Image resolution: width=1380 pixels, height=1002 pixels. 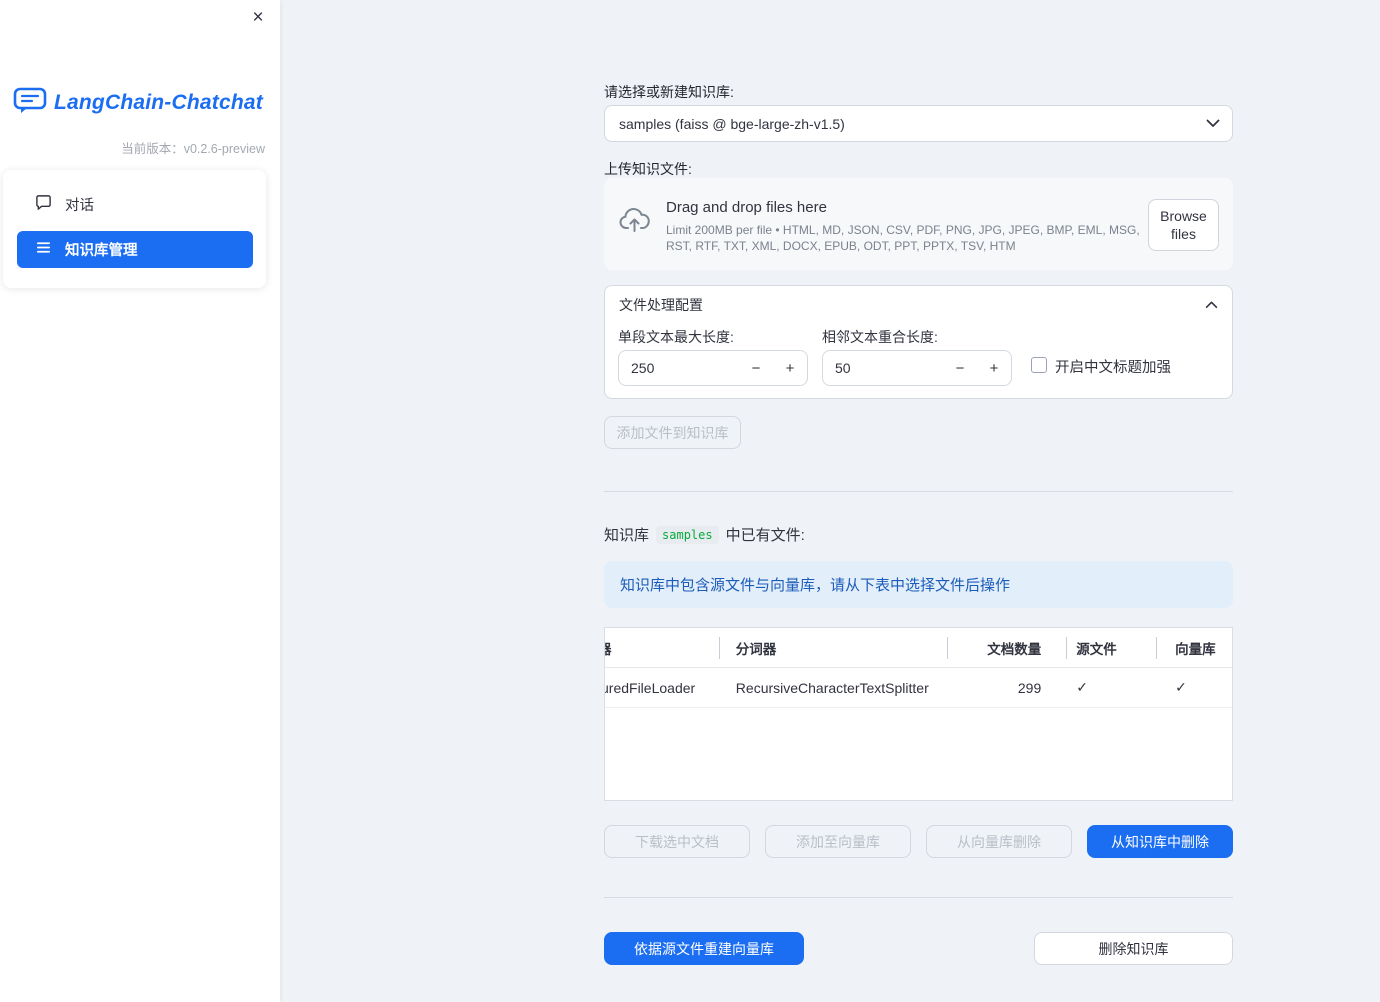 I want to click on sidebar-close-icon: ×, so click(x=258, y=18).